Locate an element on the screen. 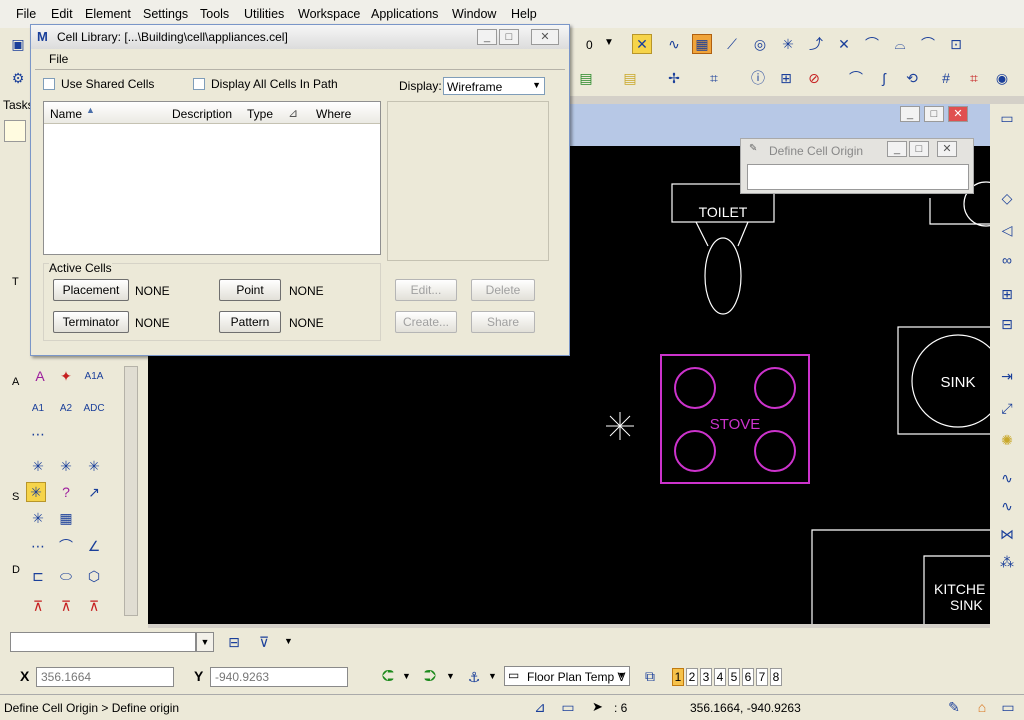 The width and height of the screenshot is (1024, 720). modify-icon: ⌒ is located at coordinates (928, 44).